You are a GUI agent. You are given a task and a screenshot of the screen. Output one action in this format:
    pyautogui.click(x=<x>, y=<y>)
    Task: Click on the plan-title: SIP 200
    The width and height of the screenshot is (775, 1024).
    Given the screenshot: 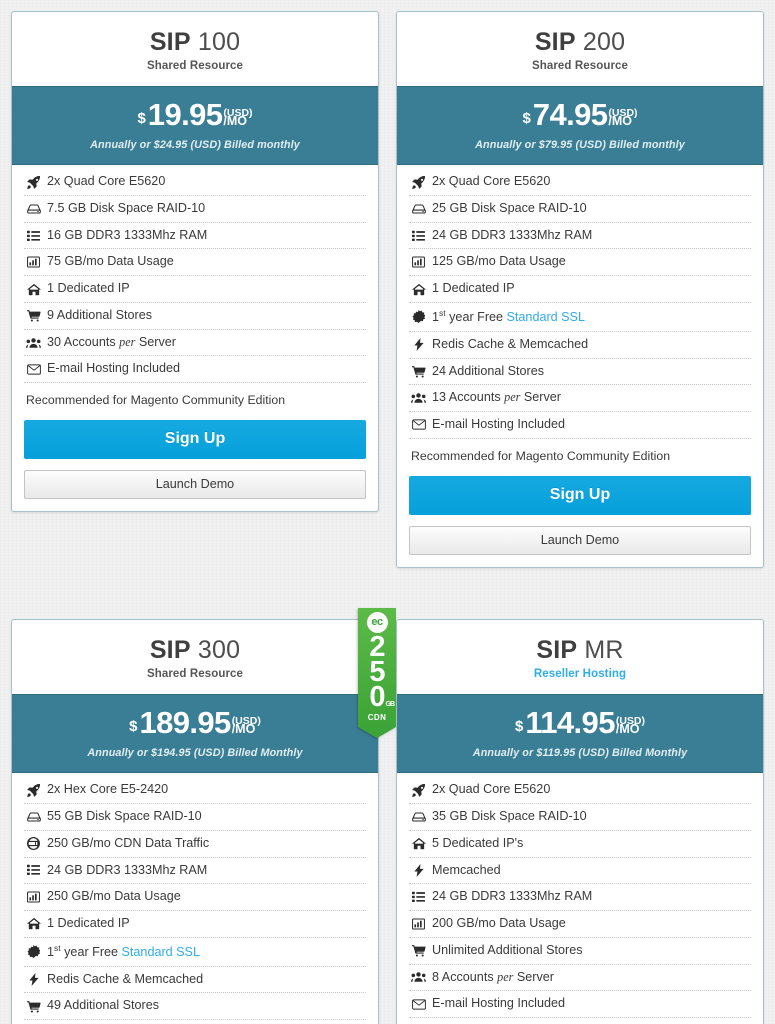 What is the action you would take?
    pyautogui.click(x=580, y=42)
    